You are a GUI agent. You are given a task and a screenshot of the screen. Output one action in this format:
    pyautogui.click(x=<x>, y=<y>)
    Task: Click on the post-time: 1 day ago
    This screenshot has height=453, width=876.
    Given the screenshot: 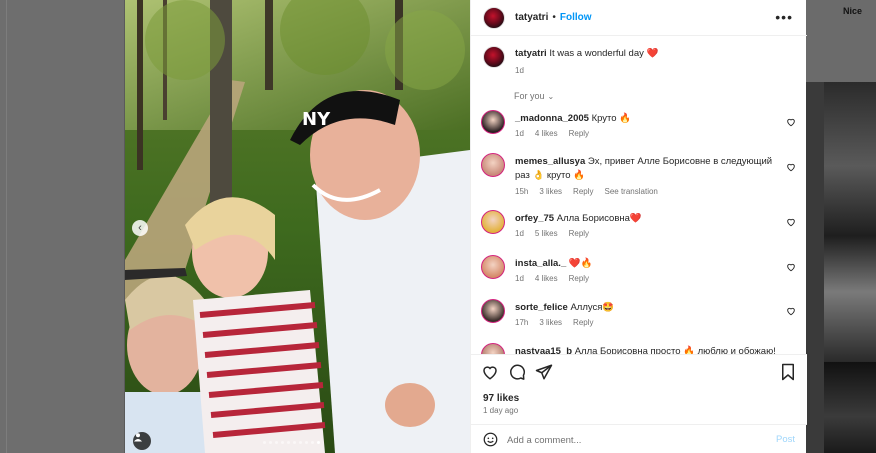 What is the action you would take?
    pyautogui.click(x=501, y=410)
    